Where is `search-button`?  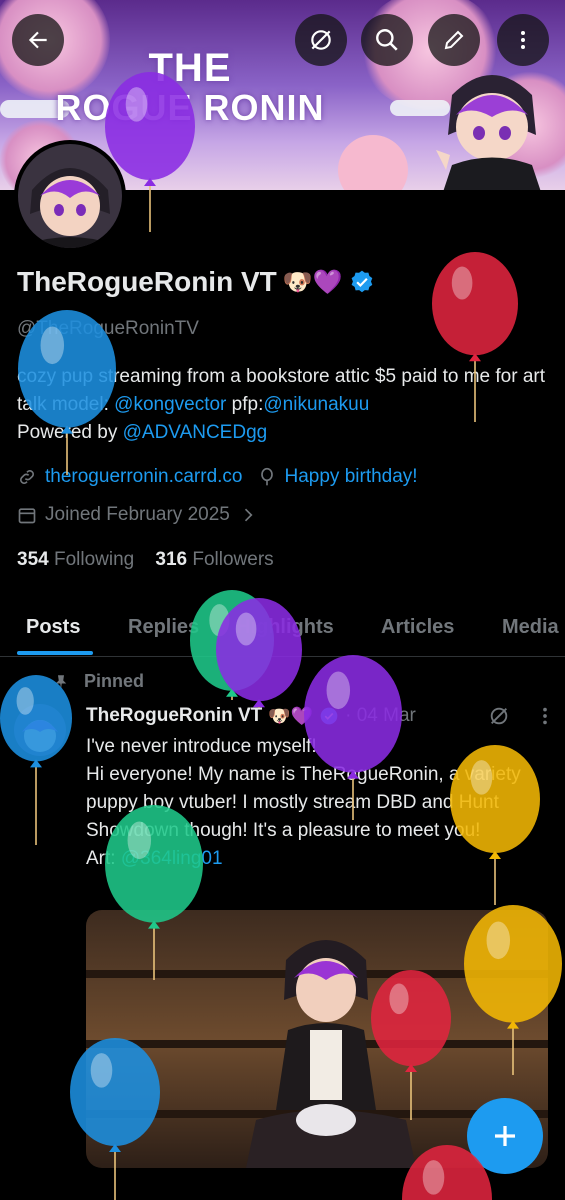 search-button is located at coordinates (387, 40).